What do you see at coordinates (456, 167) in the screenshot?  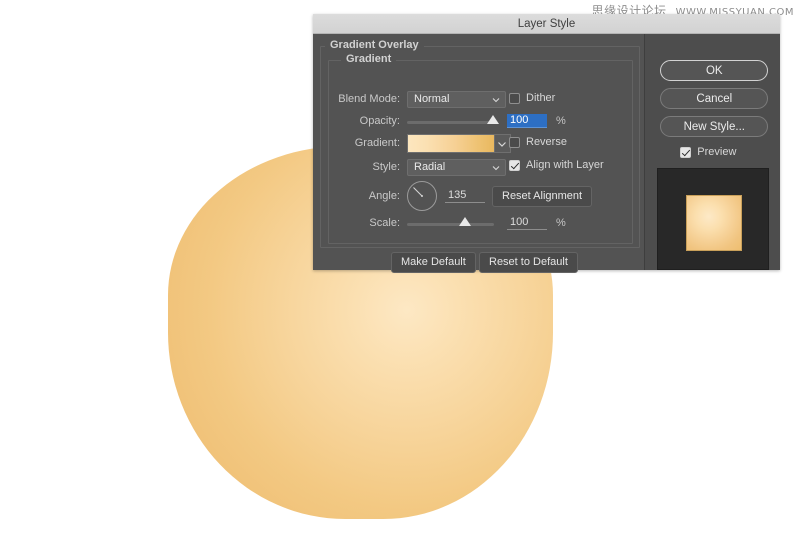 I see `gradient-style-select: Radial` at bounding box center [456, 167].